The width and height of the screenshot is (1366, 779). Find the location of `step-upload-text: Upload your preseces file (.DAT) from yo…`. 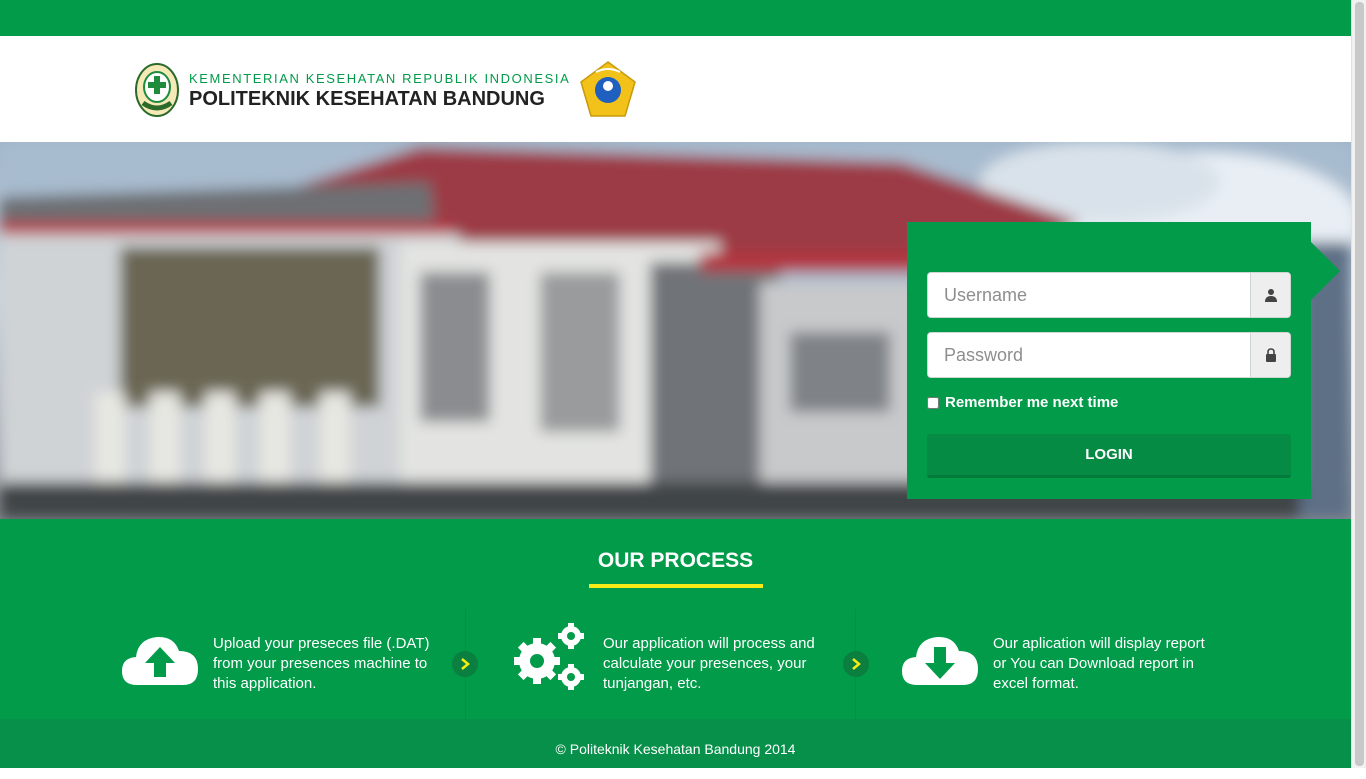

step-upload-text: Upload your preseces file (.DAT) from yo… is located at coordinates (321, 663).